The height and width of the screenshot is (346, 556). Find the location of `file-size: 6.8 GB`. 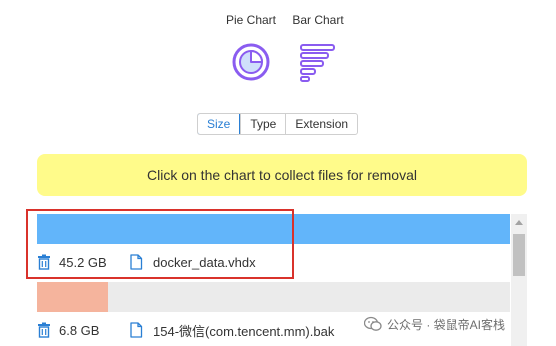

file-size: 6.8 GB is located at coordinates (79, 330).